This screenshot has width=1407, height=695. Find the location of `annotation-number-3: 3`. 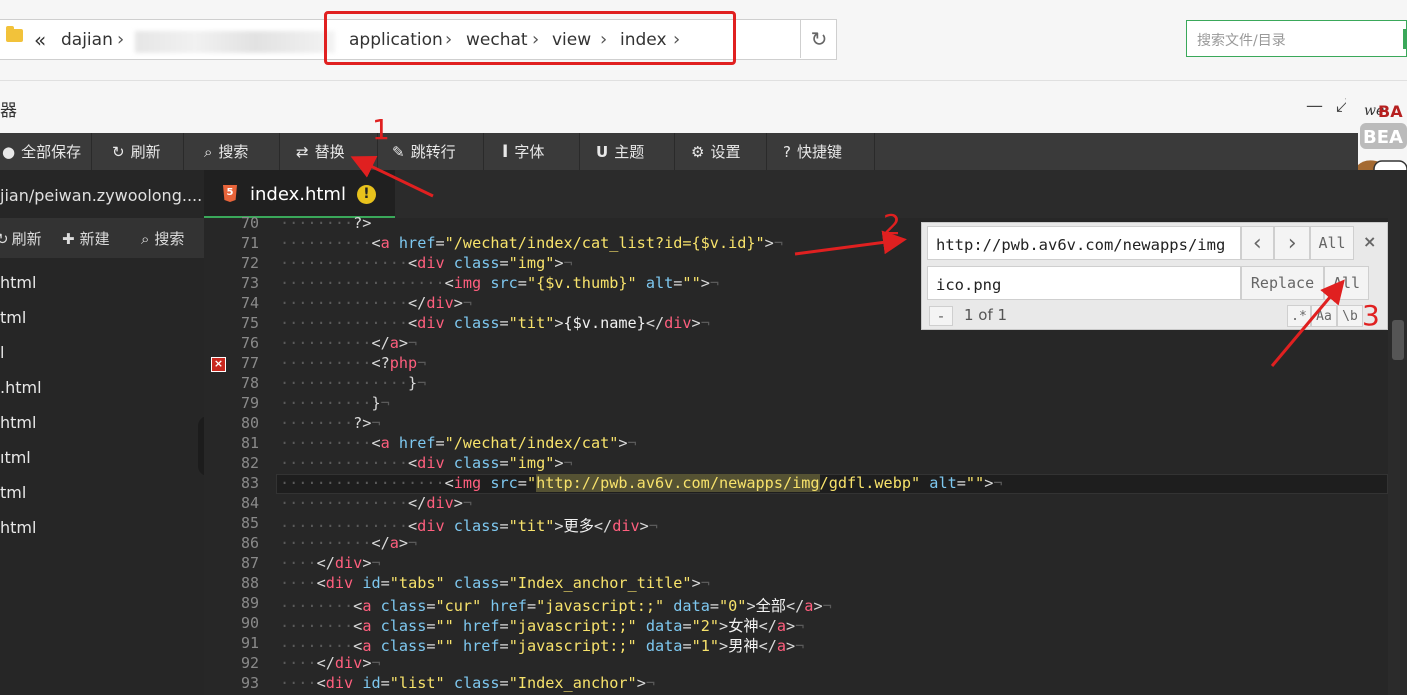

annotation-number-3: 3 is located at coordinates (1371, 315).